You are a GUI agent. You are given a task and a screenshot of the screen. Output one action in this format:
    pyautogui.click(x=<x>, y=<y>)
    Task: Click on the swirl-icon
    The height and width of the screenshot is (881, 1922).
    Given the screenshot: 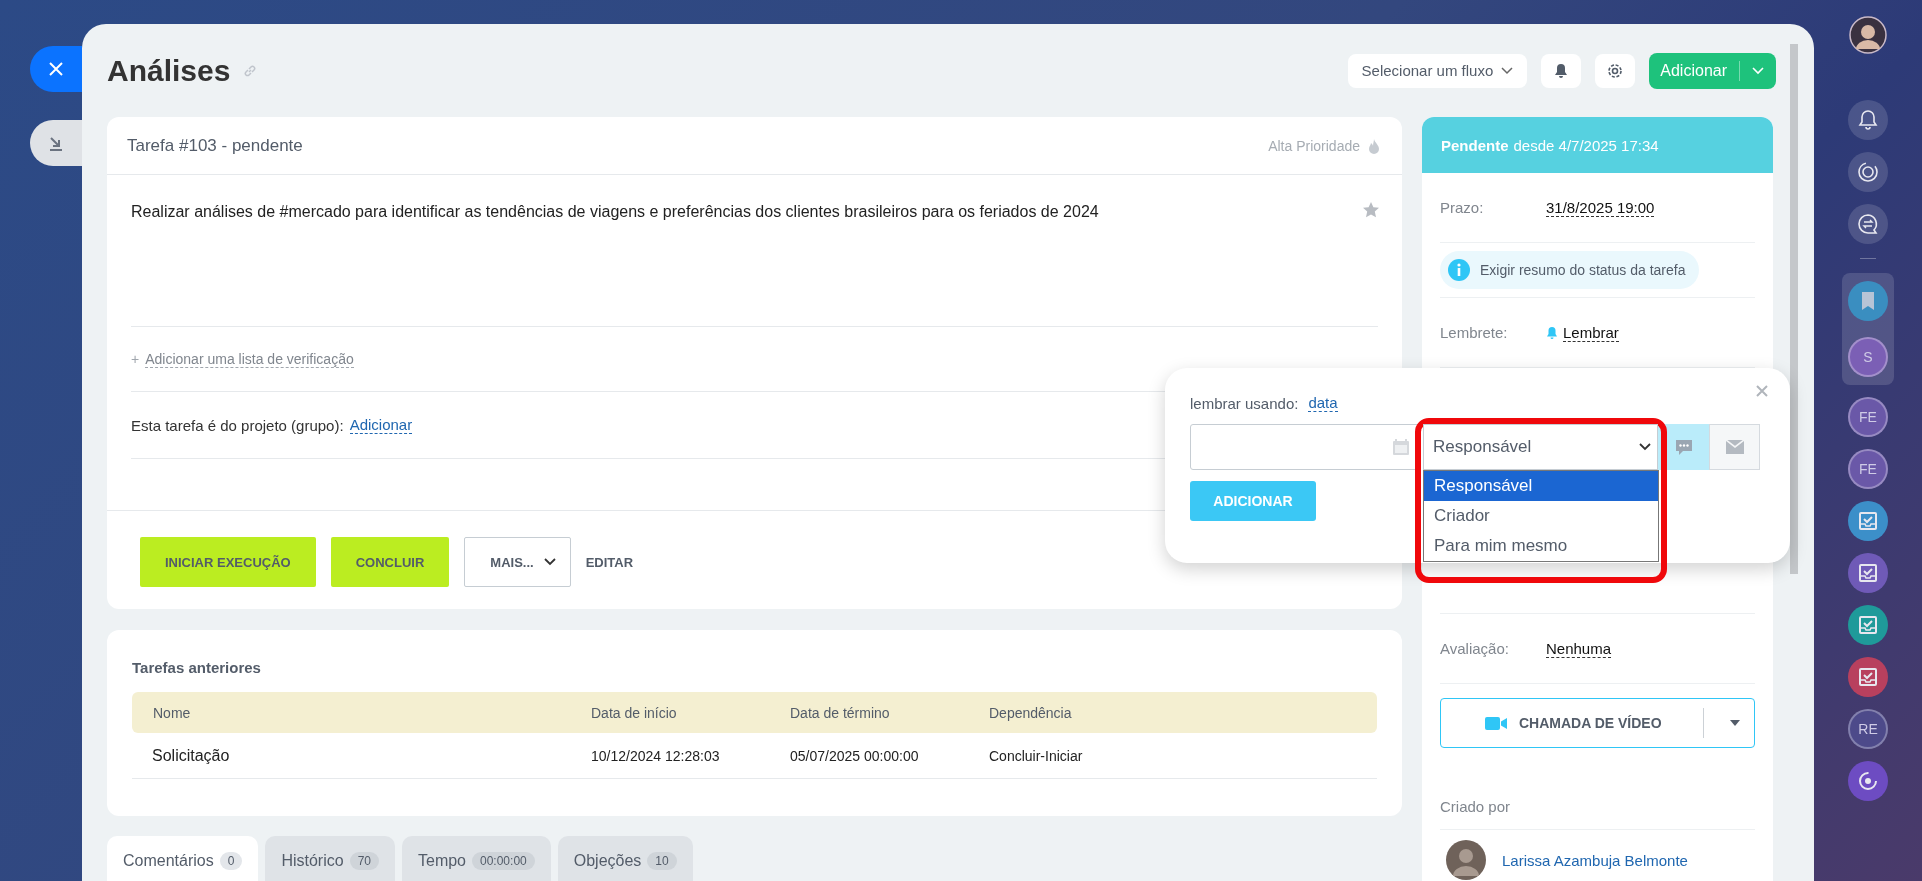 What is the action you would take?
    pyautogui.click(x=1868, y=781)
    